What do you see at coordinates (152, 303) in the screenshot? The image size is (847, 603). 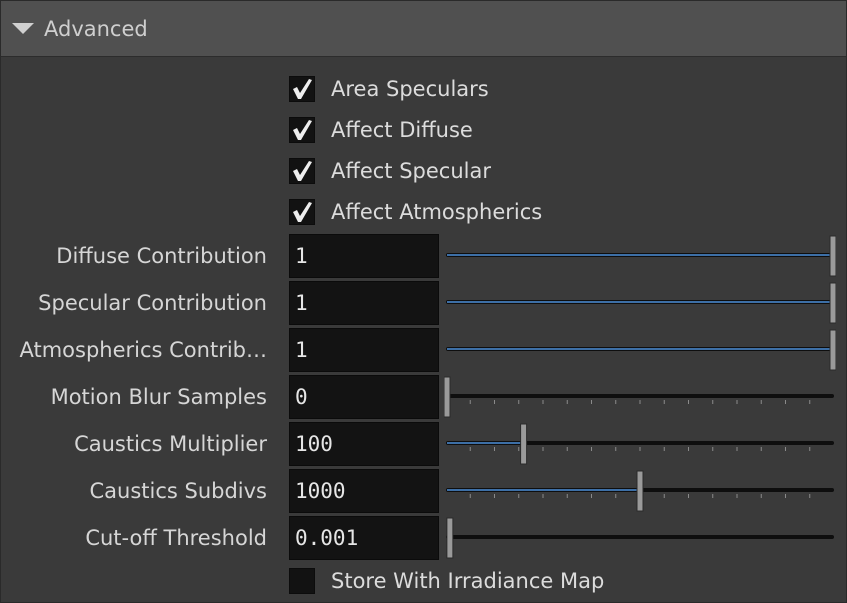 I see `specular-contribution-label: Specular Contribution` at bounding box center [152, 303].